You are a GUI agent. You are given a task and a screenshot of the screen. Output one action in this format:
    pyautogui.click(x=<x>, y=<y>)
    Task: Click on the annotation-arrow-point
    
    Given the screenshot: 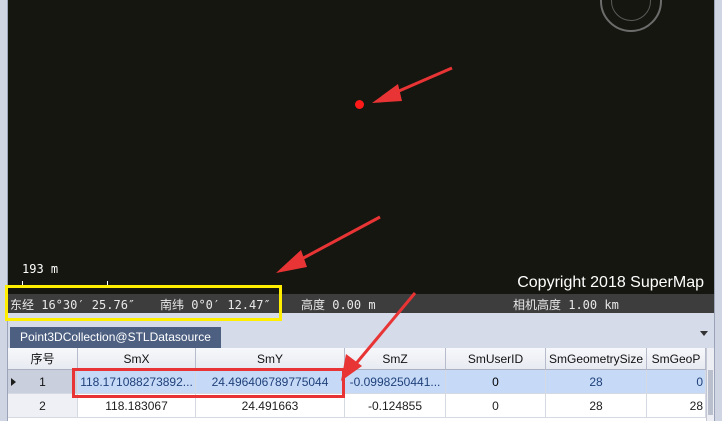 What is the action you would take?
    pyautogui.click(x=412, y=84)
    